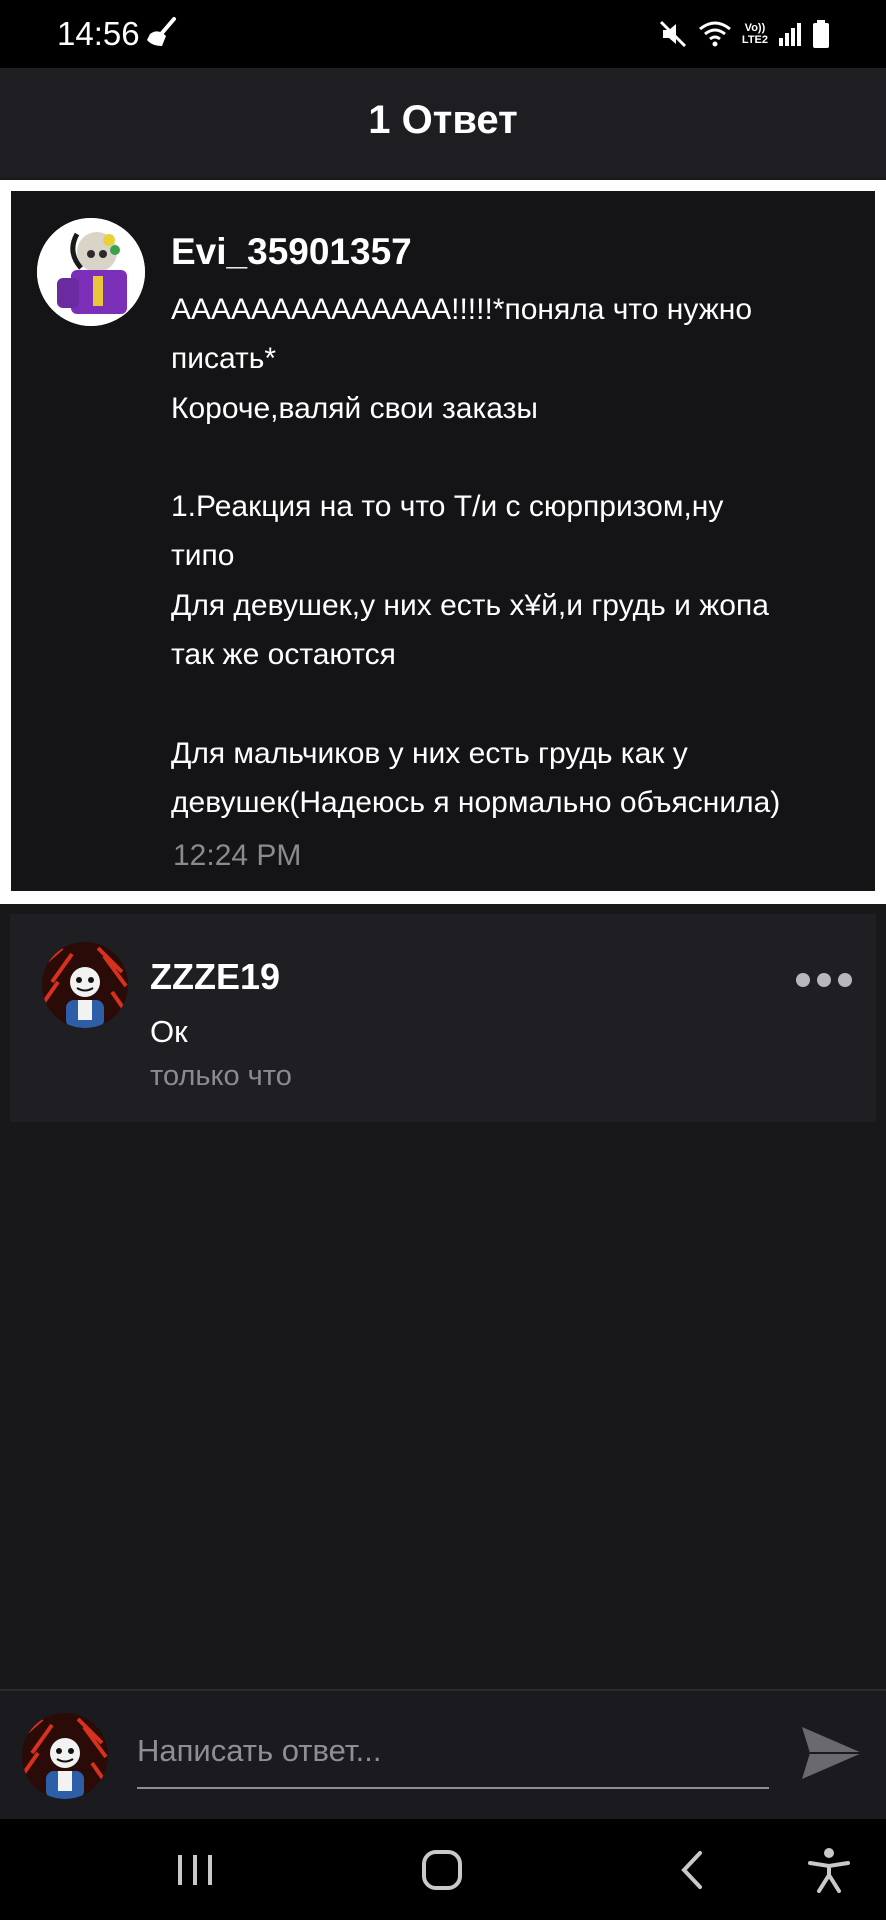  I want to click on reply-timestamp: только что, so click(221, 1076).